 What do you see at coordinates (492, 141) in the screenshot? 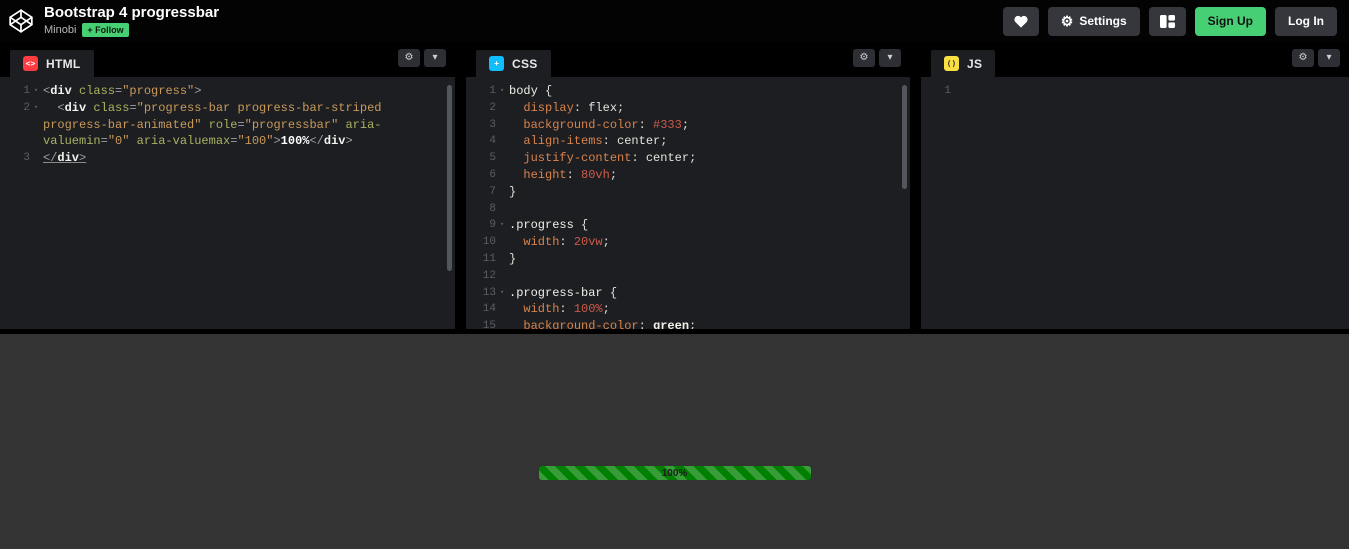
I see `line-number: 4` at bounding box center [492, 141].